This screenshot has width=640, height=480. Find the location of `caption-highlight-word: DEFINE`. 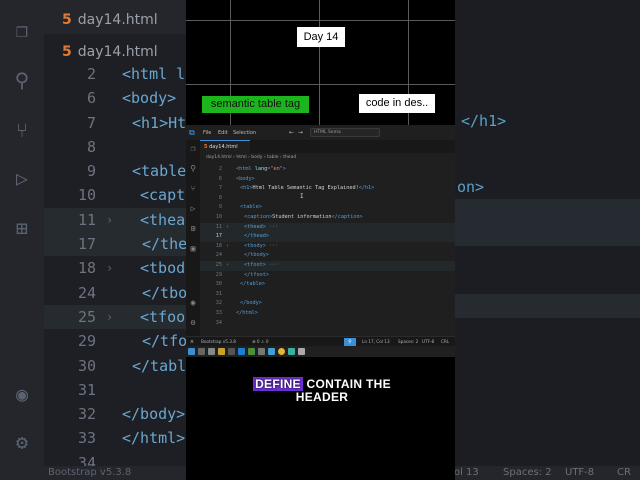

caption-highlight-word: DEFINE is located at coordinates (278, 384).